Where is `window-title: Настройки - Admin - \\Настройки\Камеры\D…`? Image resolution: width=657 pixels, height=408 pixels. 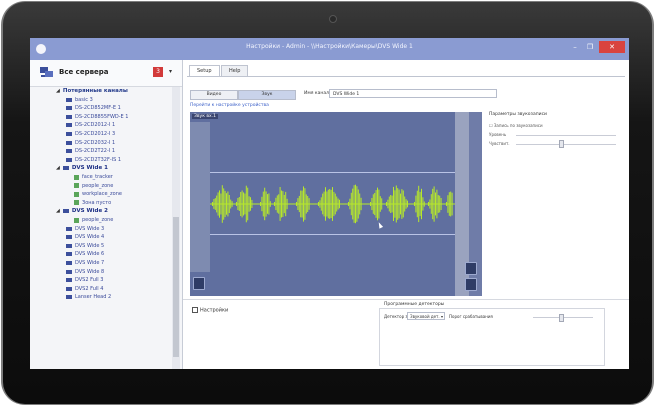
window-title: Настройки - Admin - \\Настройки\Камеры\D… is located at coordinates (329, 46).